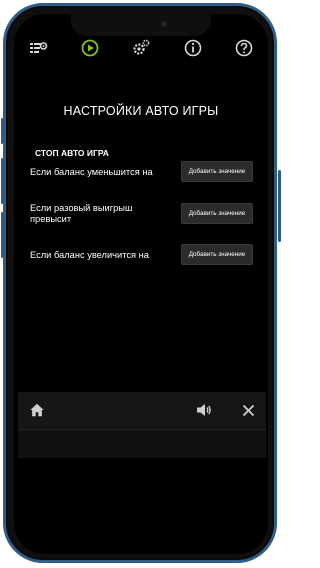  What do you see at coordinates (217, 213) in the screenshot?
I see `single-win-add-value-button: Добавить значение` at bounding box center [217, 213].